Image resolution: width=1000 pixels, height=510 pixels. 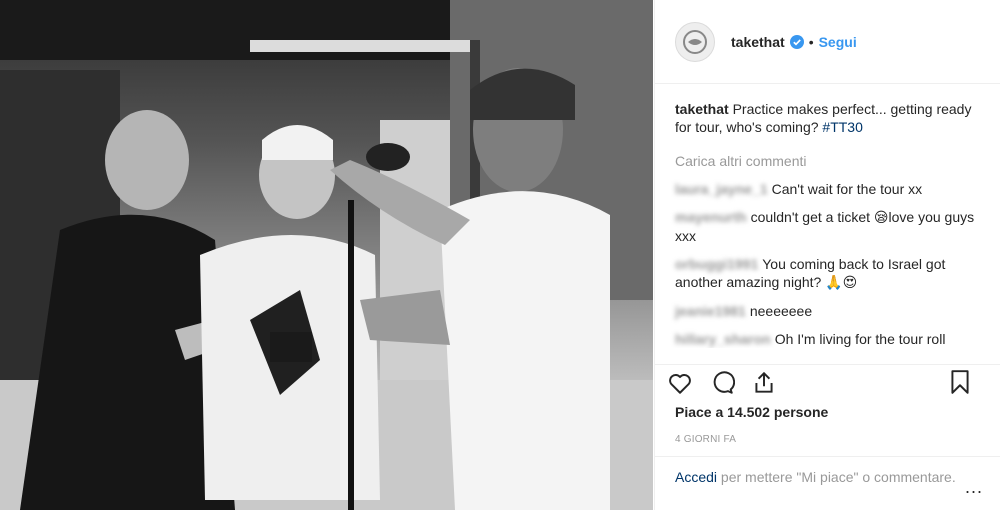 I want to click on post-timestamp: 4 GIORNI FA, so click(x=705, y=439).